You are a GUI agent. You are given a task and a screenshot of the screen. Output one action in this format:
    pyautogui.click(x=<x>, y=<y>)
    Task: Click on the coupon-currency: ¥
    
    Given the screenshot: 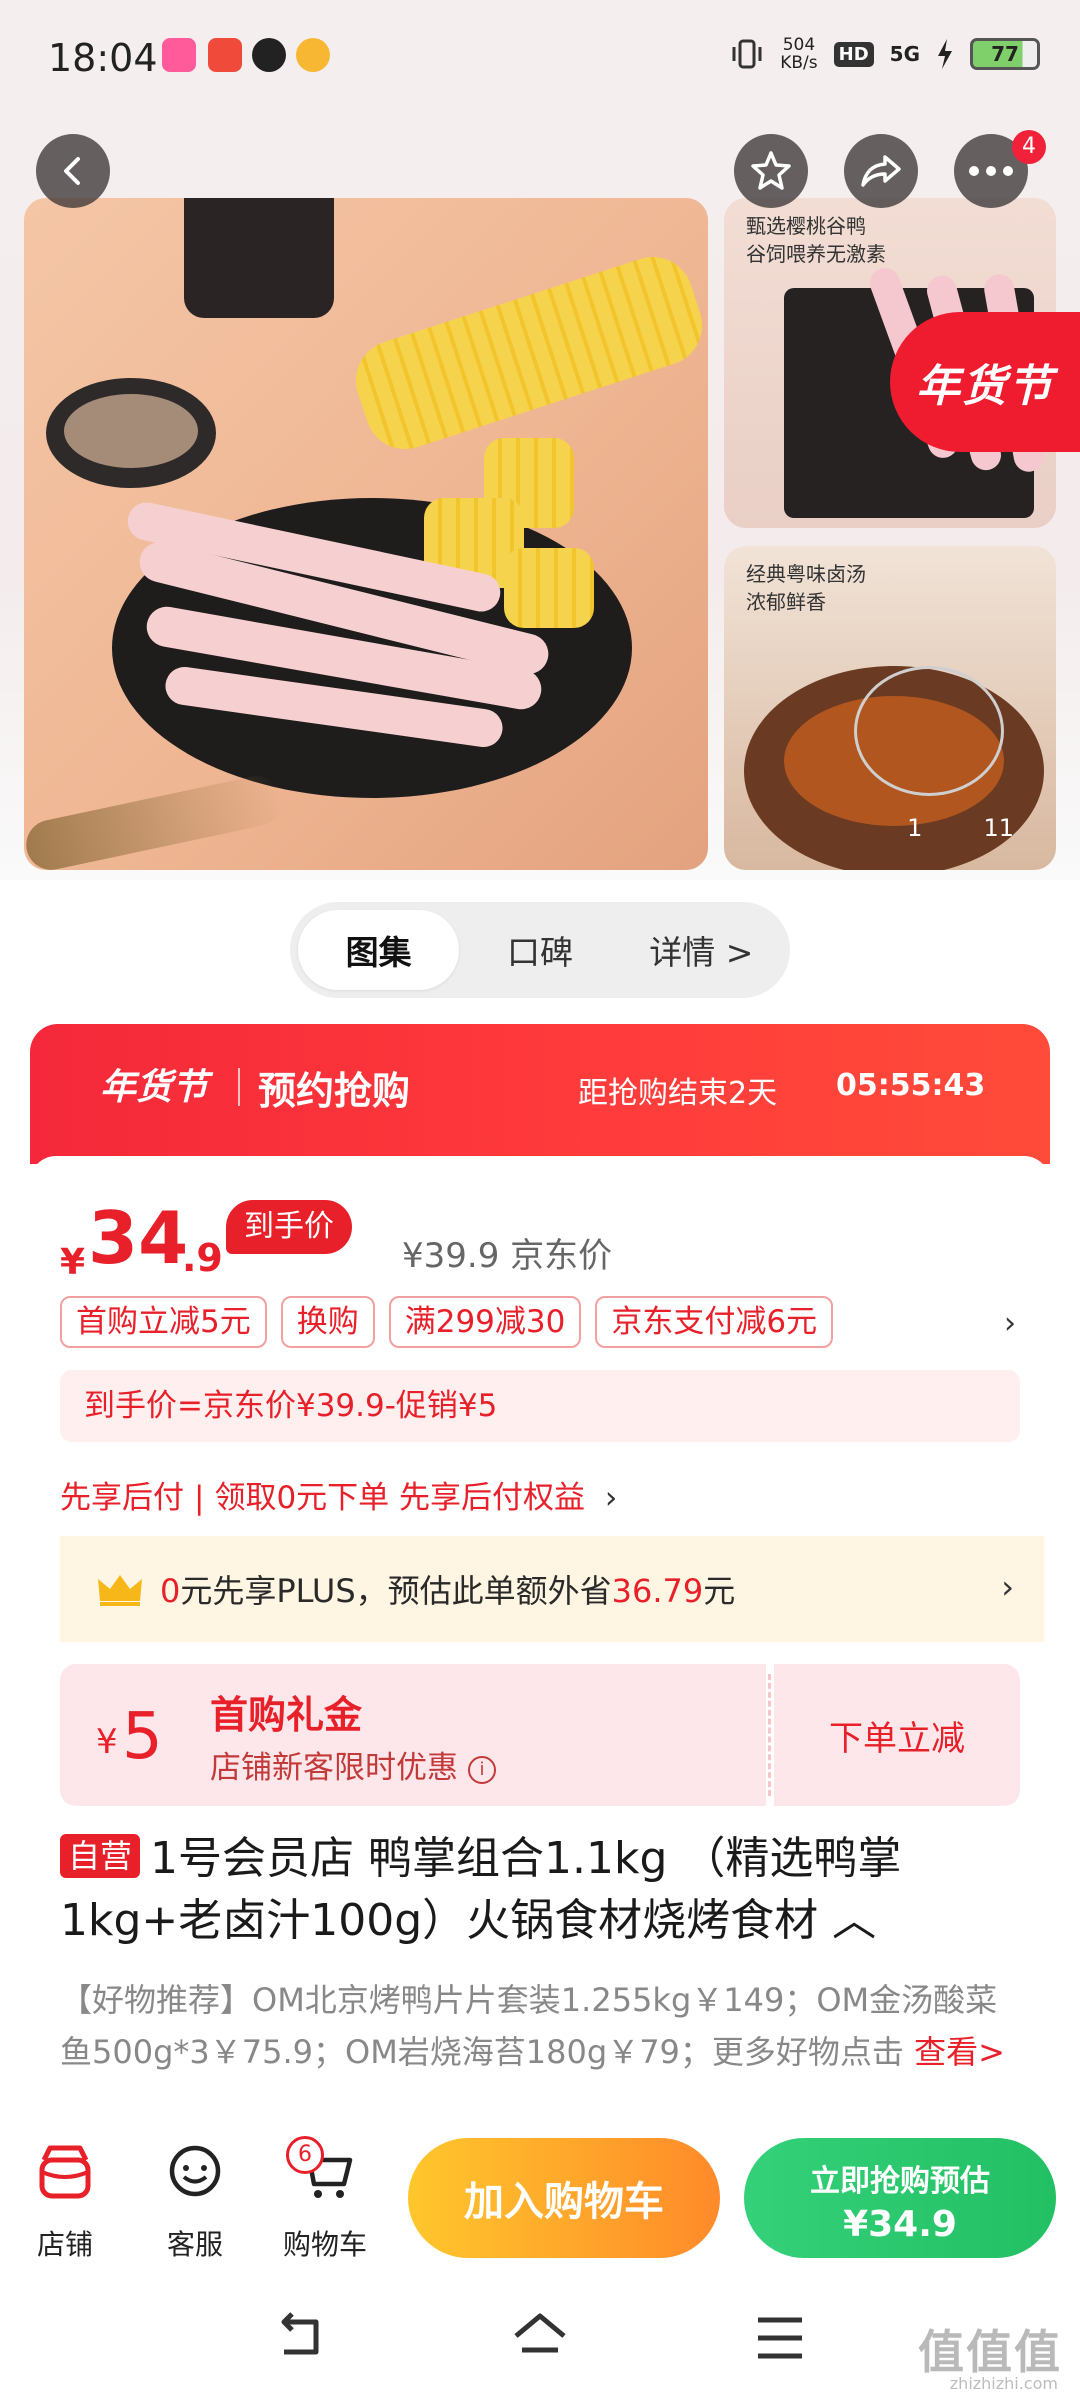 What is the action you would take?
    pyautogui.click(x=107, y=1742)
    